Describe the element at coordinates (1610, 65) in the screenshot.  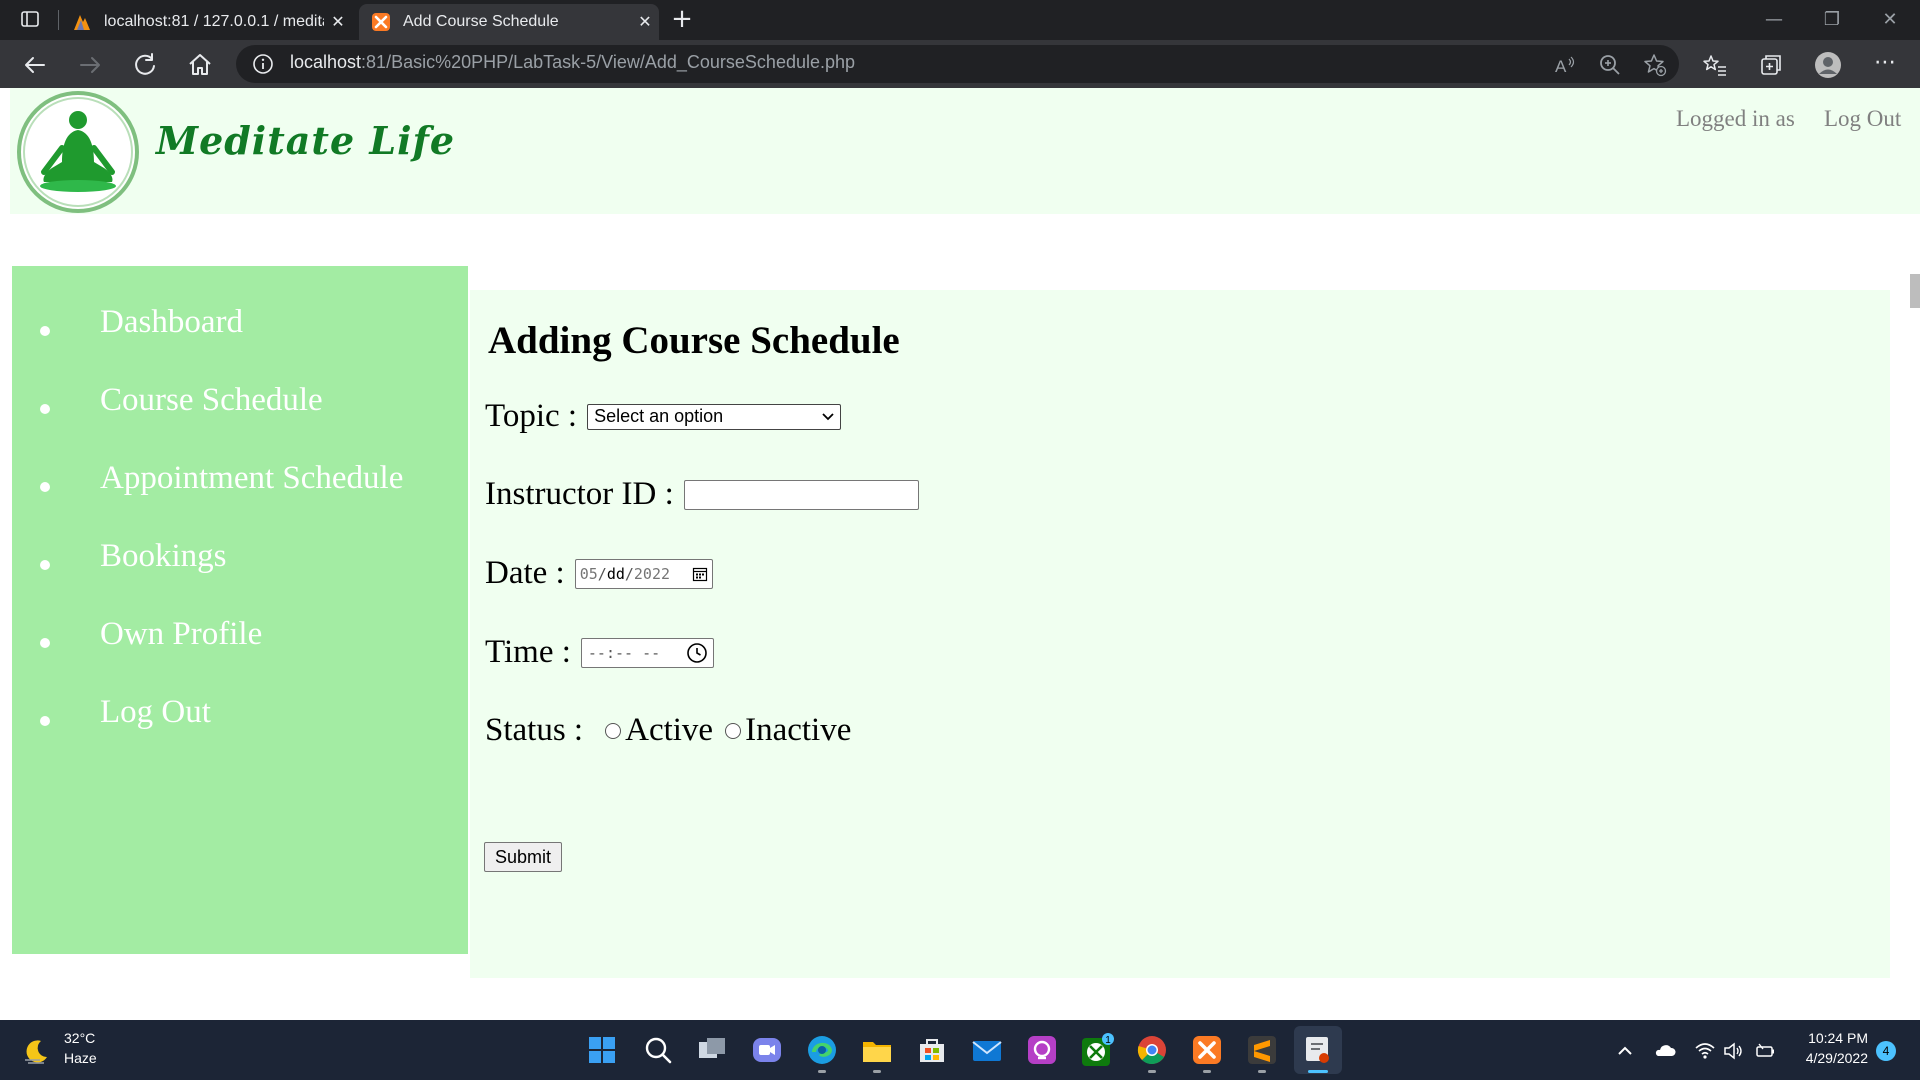
I see `zoom-icon` at that location.